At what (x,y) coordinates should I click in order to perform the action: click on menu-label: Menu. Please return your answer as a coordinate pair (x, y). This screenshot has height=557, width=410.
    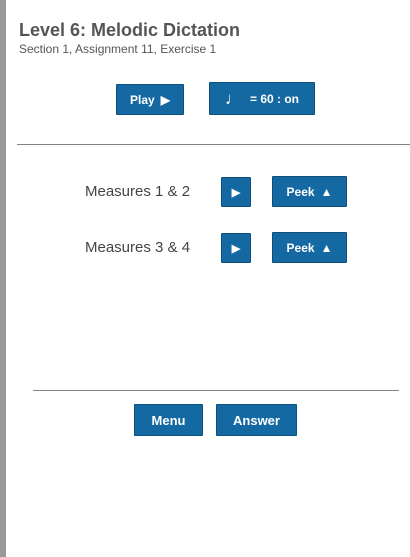
    Looking at the image, I should click on (168, 420).